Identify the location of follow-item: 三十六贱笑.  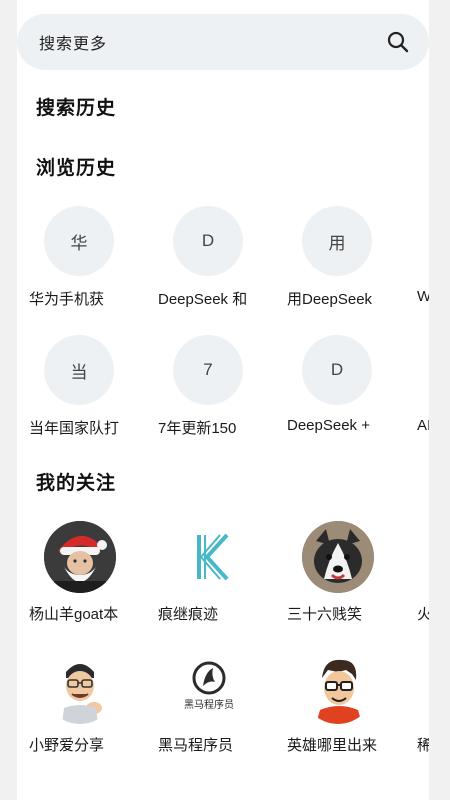
(345, 576).